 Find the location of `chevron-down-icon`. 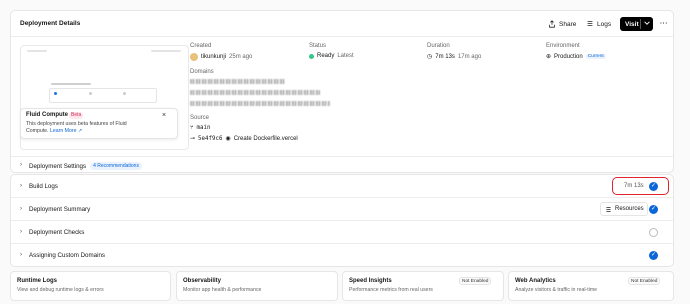

chevron-down-icon is located at coordinates (647, 23).